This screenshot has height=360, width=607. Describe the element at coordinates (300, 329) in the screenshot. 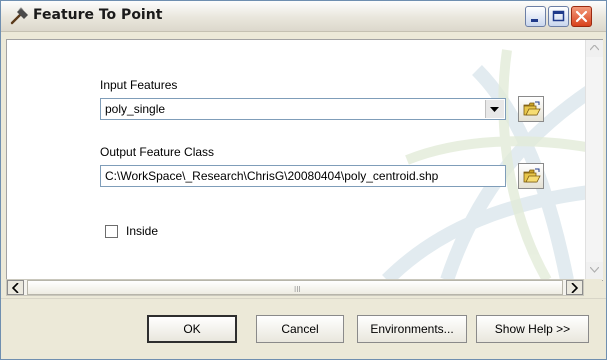

I see `cancel-button: Cancel` at that location.